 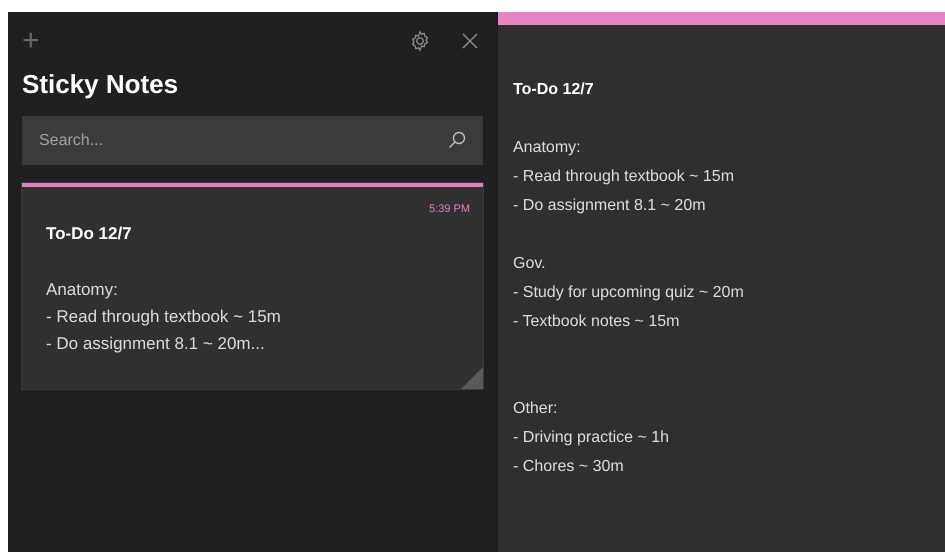 What do you see at coordinates (569, 467) in the screenshot?
I see `note-line: - Chores ~ 30m` at bounding box center [569, 467].